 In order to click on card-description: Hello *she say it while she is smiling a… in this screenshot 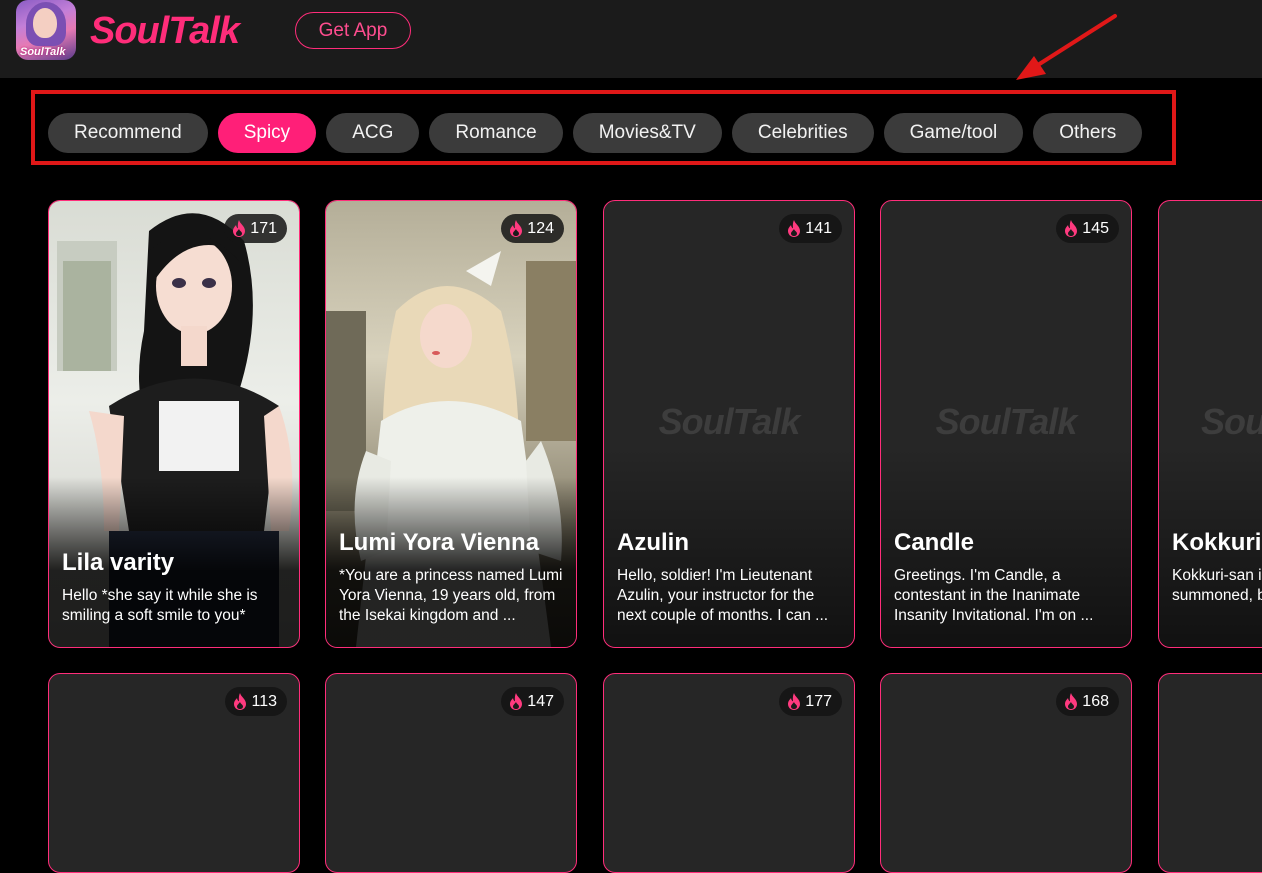, I will do `click(160, 605)`.